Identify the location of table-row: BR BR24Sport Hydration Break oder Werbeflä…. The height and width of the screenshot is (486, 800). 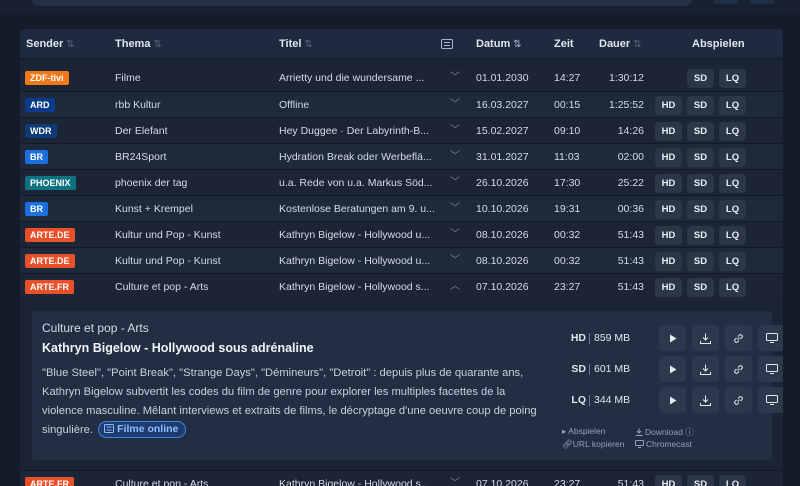
(401, 156).